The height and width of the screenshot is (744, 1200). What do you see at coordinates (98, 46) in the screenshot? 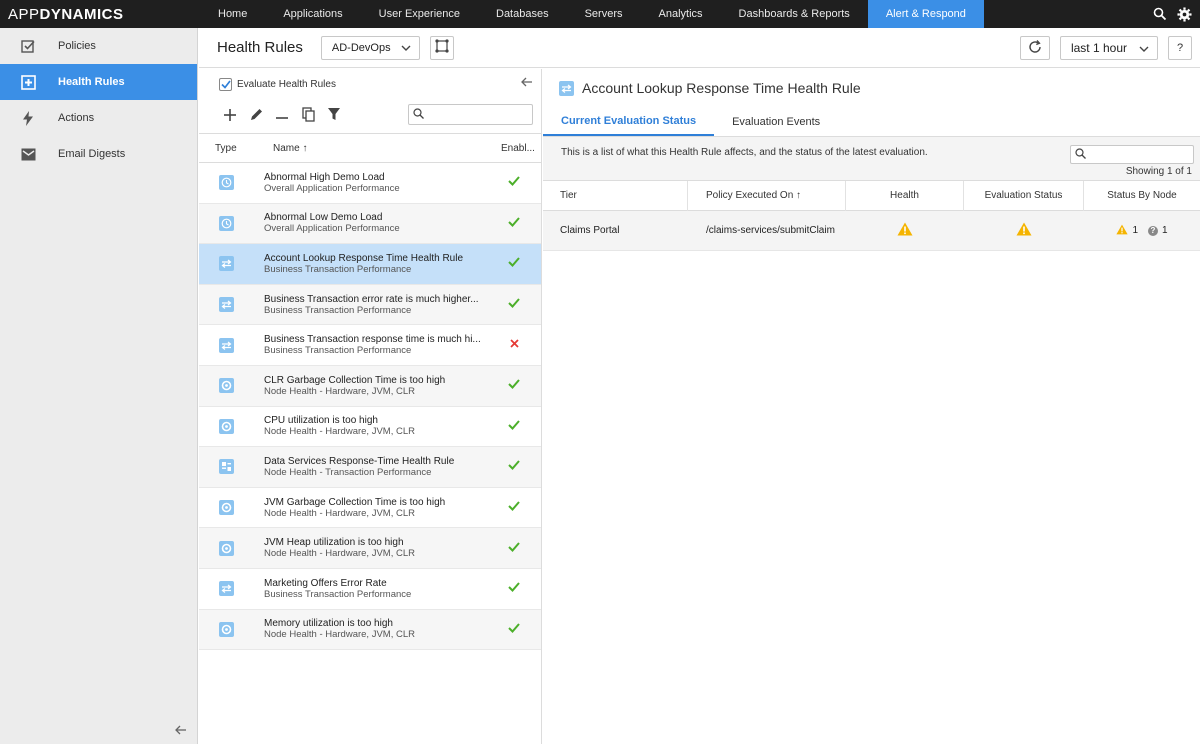
I see `sidebar-item-policies: Policies` at bounding box center [98, 46].